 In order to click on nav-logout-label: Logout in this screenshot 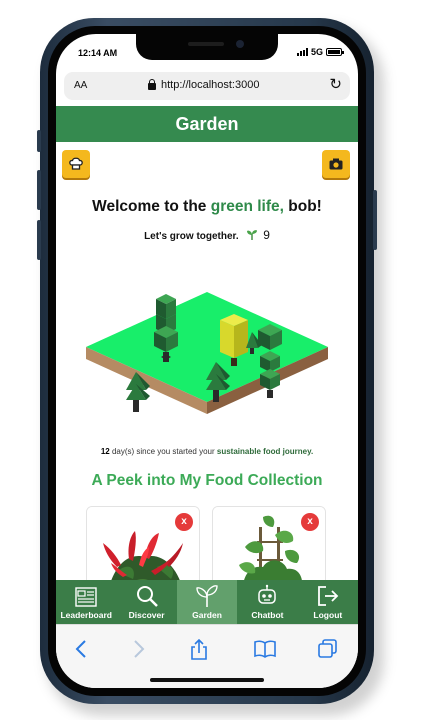, I will do `click(328, 615)`.